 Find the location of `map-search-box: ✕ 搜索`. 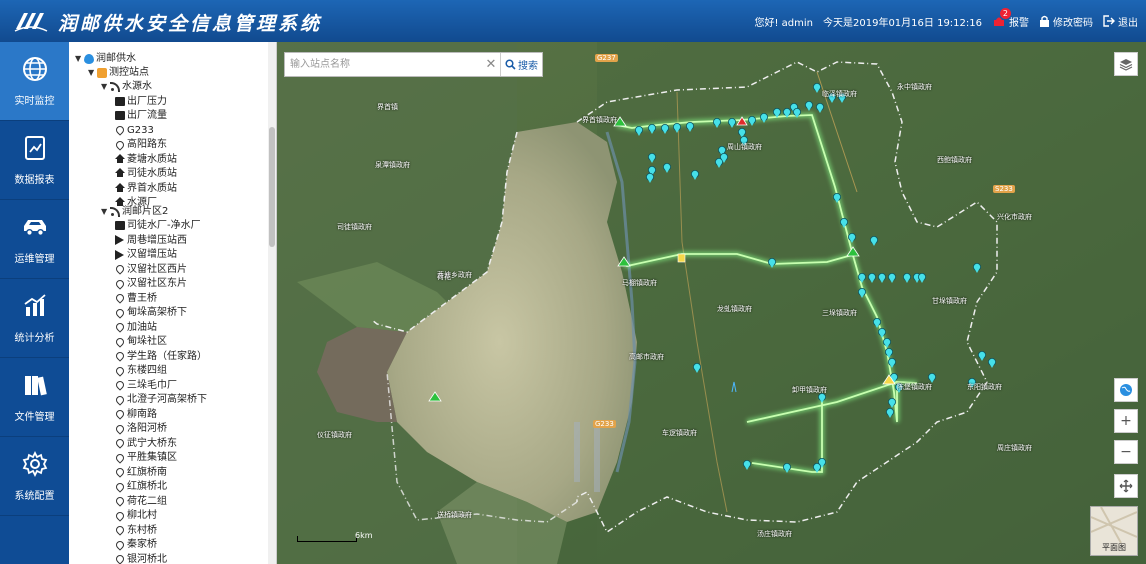

map-search-box: ✕ 搜索 is located at coordinates (413, 64).